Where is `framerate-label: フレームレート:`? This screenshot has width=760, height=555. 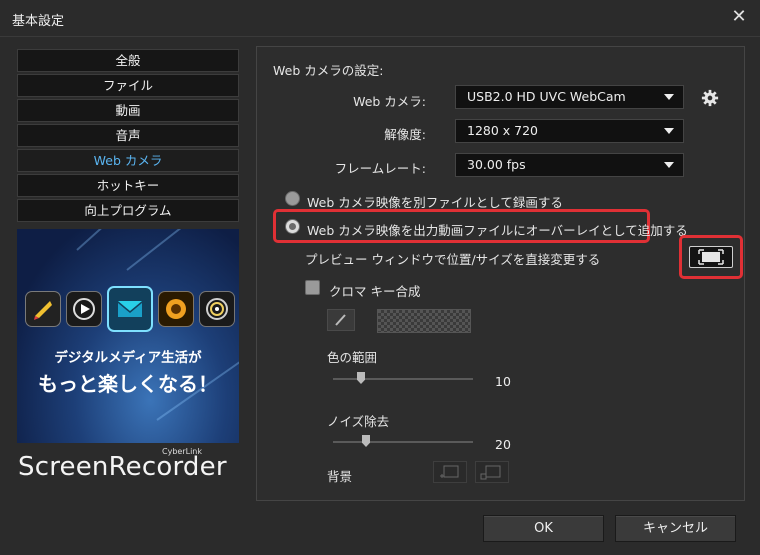
framerate-label: フレームレート: is located at coordinates (380, 168).